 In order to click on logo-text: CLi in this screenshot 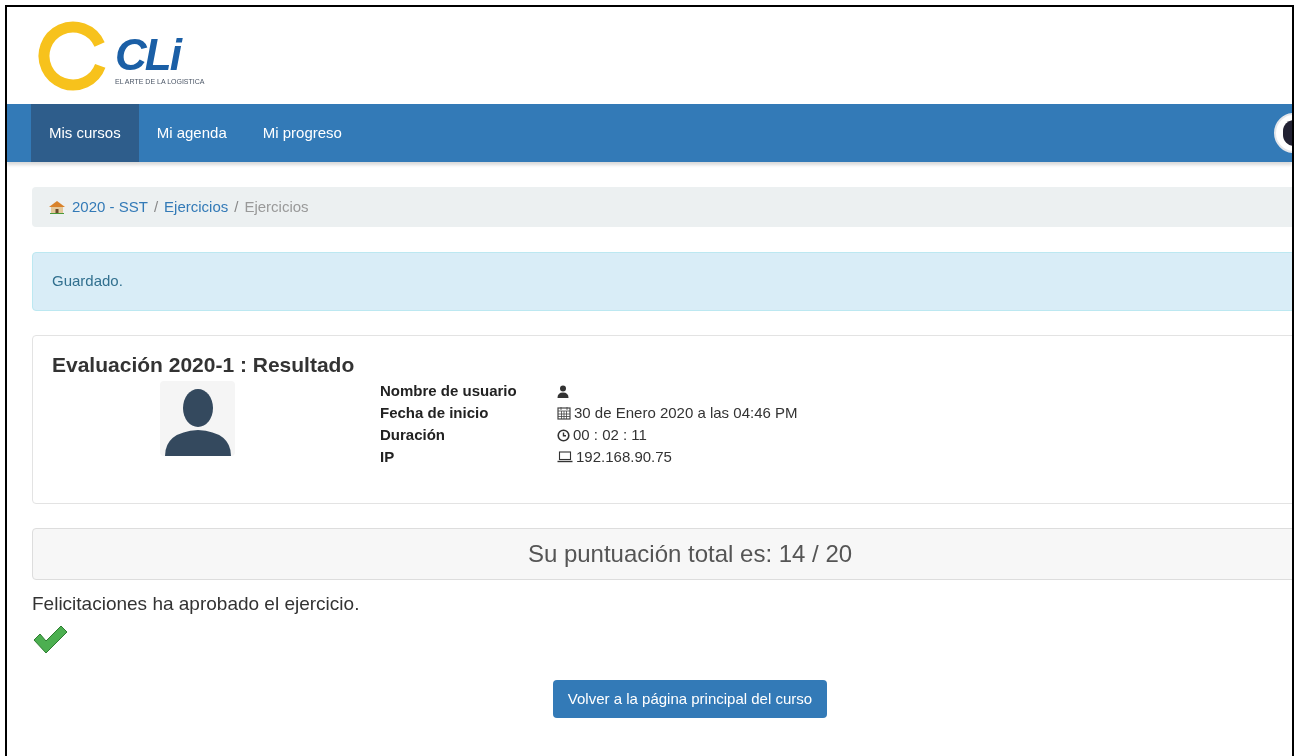, I will do `click(149, 55)`.